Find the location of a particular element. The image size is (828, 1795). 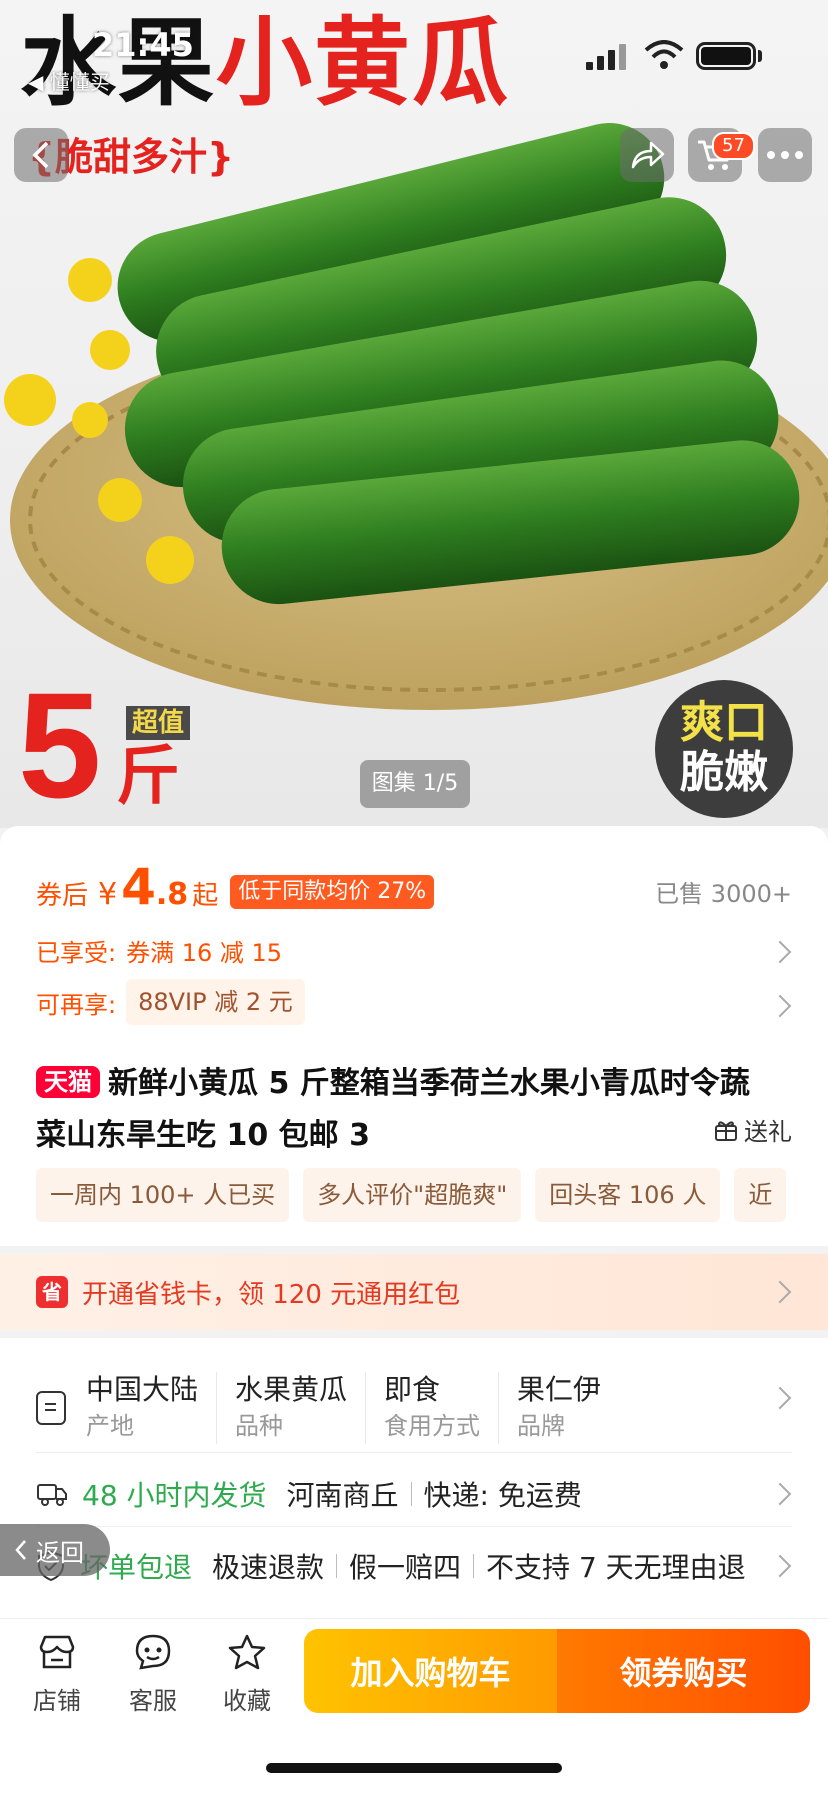

param-item: 果仁伊 品牌 is located at coordinates (558, 1408).